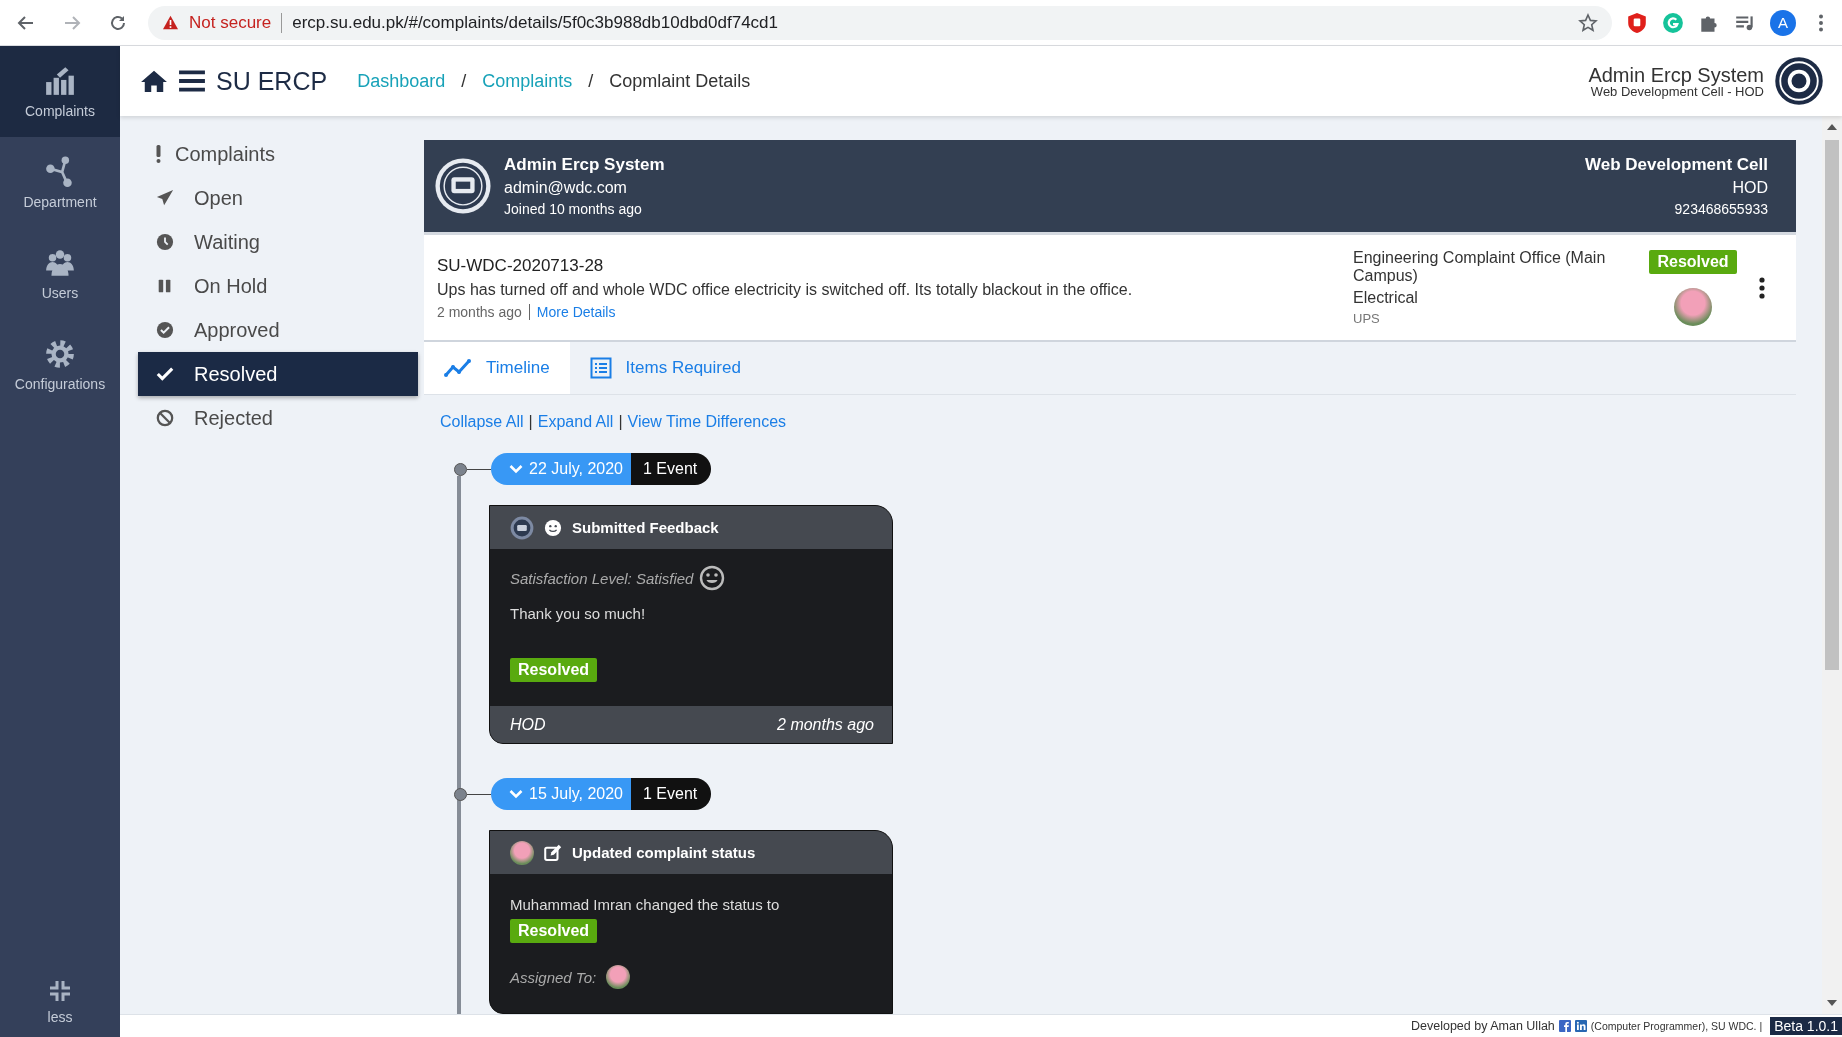 Image resolution: width=1842 pixels, height=1037 pixels. I want to click on role-text: HOD, so click(1750, 188).